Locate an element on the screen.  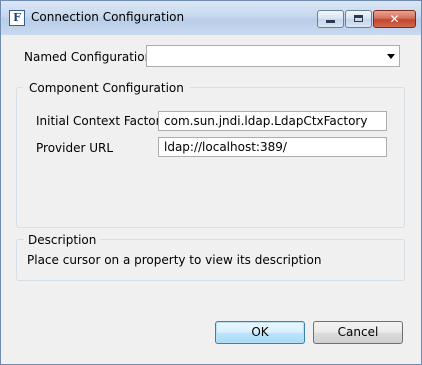
maximize-button is located at coordinates (358, 19).